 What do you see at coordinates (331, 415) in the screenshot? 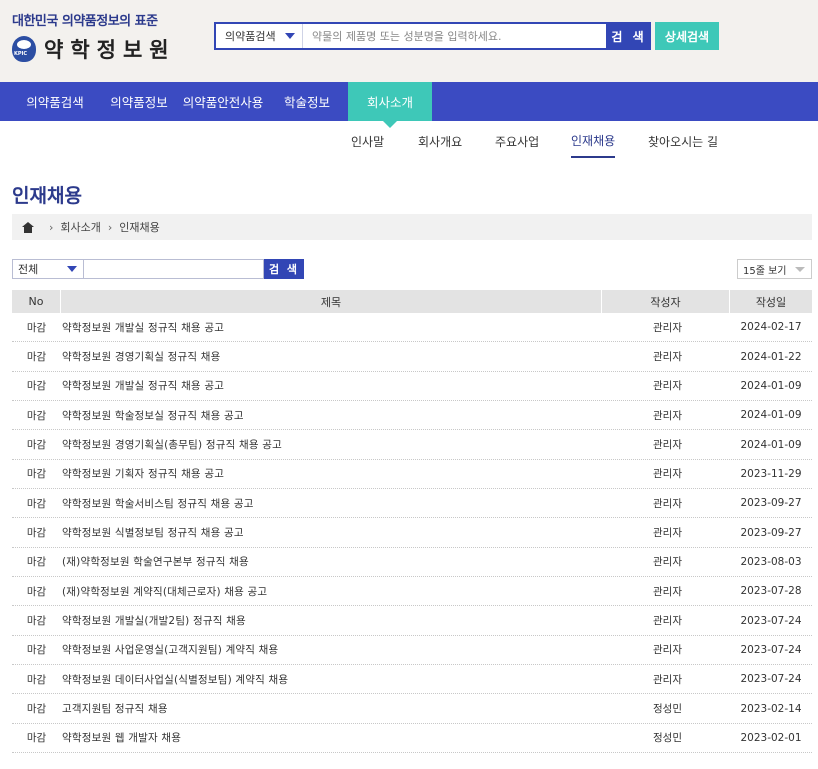
I see `row-title-link: 약학정보원 학술정보실 정규직 채용 공고` at bounding box center [331, 415].